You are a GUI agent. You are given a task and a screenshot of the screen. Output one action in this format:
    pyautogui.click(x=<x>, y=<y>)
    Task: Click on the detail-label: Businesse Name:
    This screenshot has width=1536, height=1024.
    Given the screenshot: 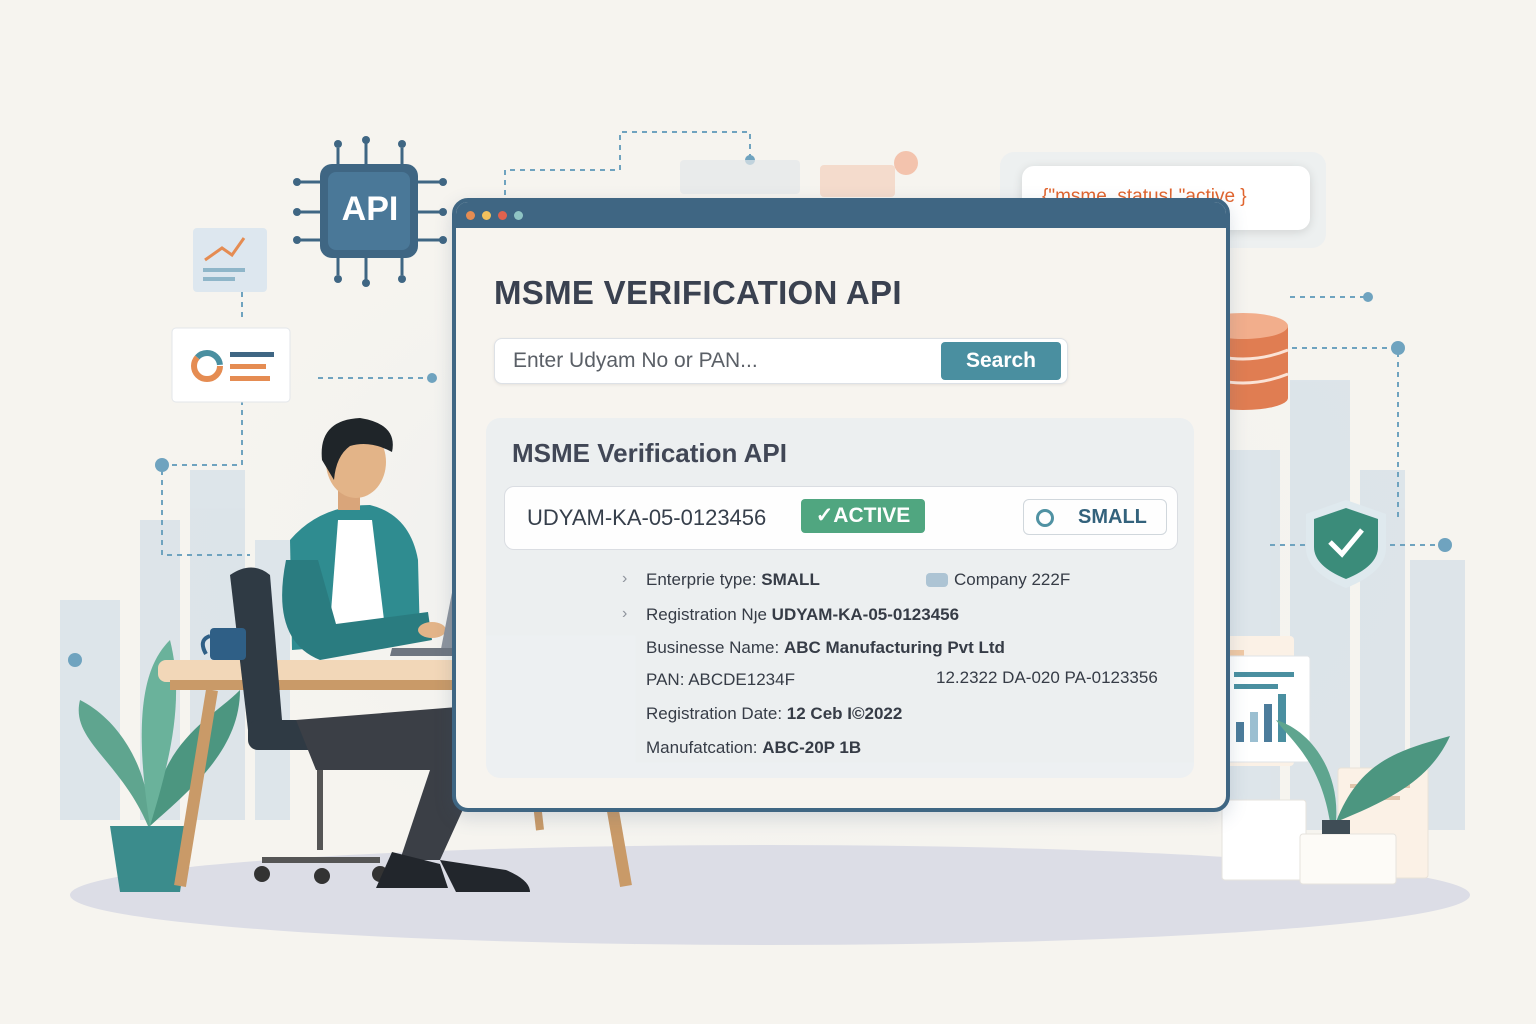 What is the action you would take?
    pyautogui.click(x=715, y=647)
    